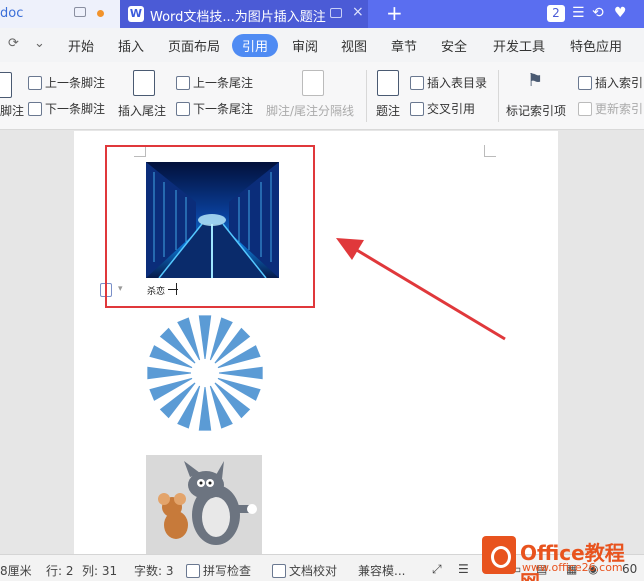 This screenshot has height=581, width=644. Describe the element at coordinates (183, 83) in the screenshot. I see `prev-endnote-icon` at that location.